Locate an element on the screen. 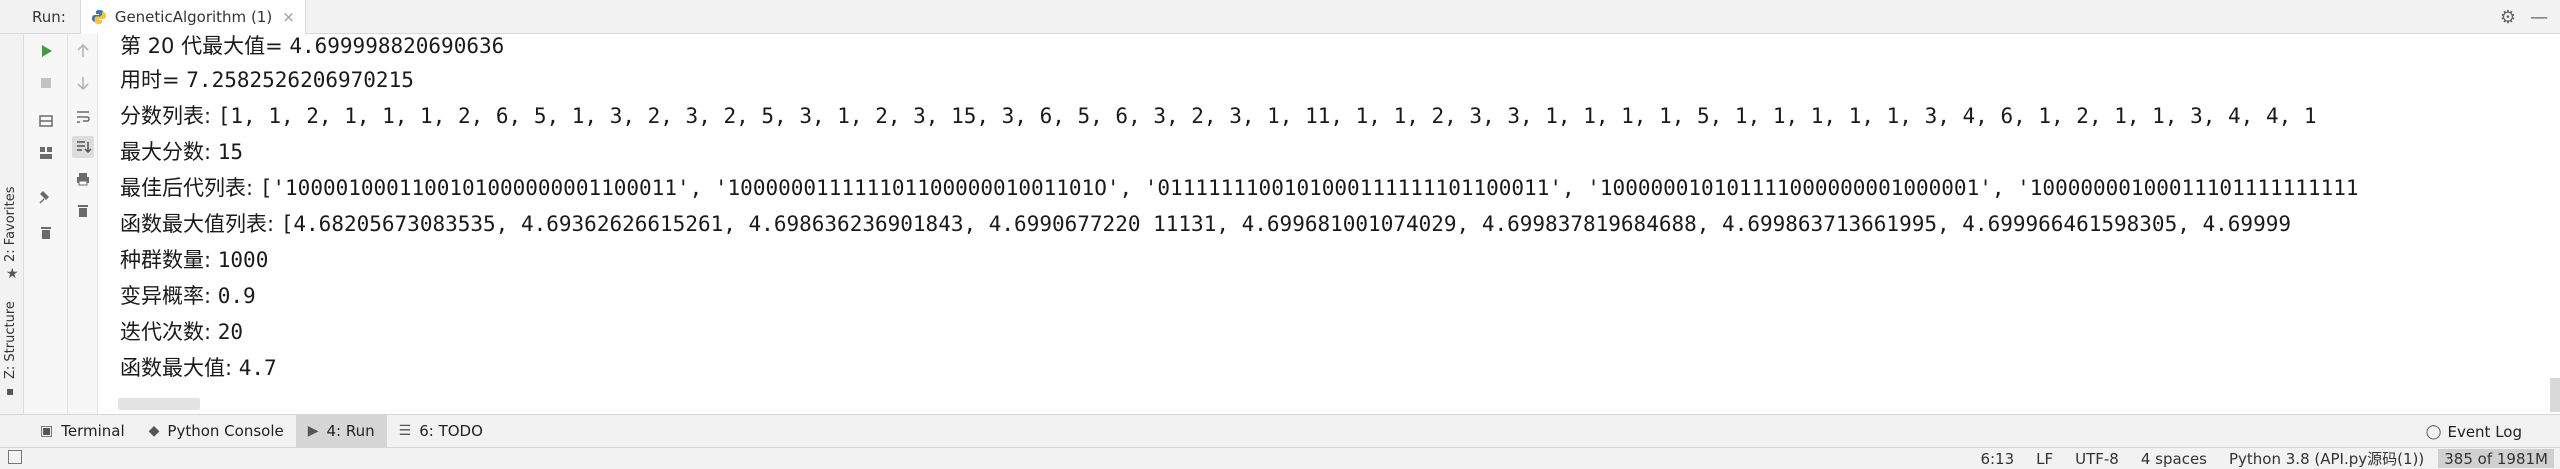 The image size is (2560, 469). tab-python-console: ◆ Python Console is located at coordinates (216, 431).